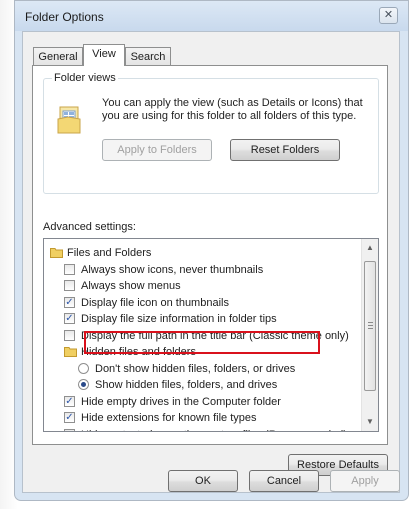 The height and width of the screenshot is (509, 416). Describe the element at coordinates (285, 150) in the screenshot. I see `reset-folders-button: Reset Folders` at that location.